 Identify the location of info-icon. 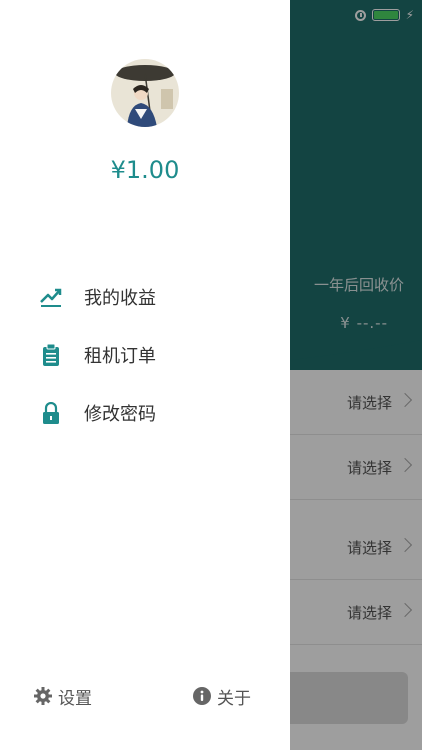
(202, 696).